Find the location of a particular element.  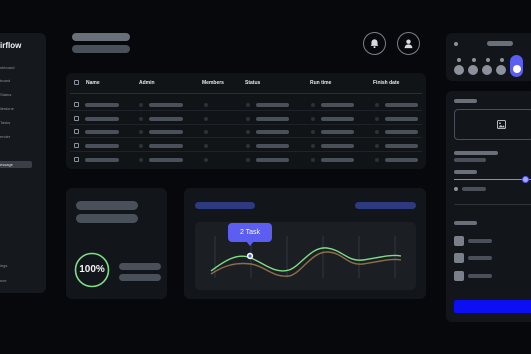

progress-value: 100% is located at coordinates (92, 269).